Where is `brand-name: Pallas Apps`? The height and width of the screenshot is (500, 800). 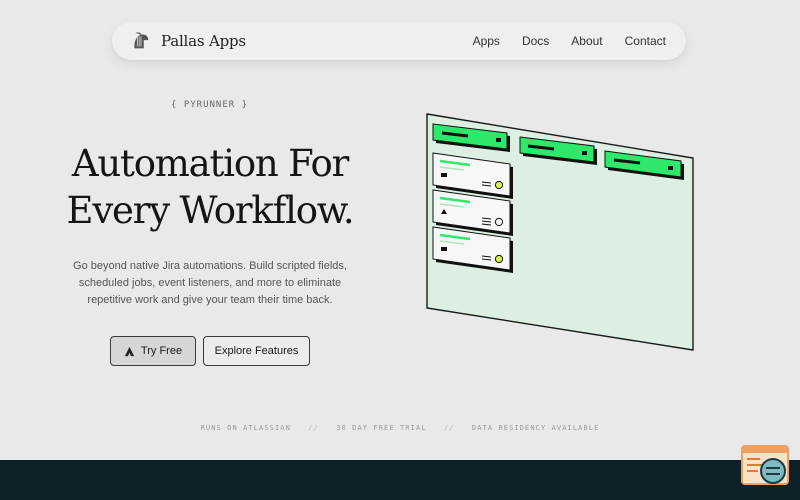 brand-name: Pallas Apps is located at coordinates (203, 41).